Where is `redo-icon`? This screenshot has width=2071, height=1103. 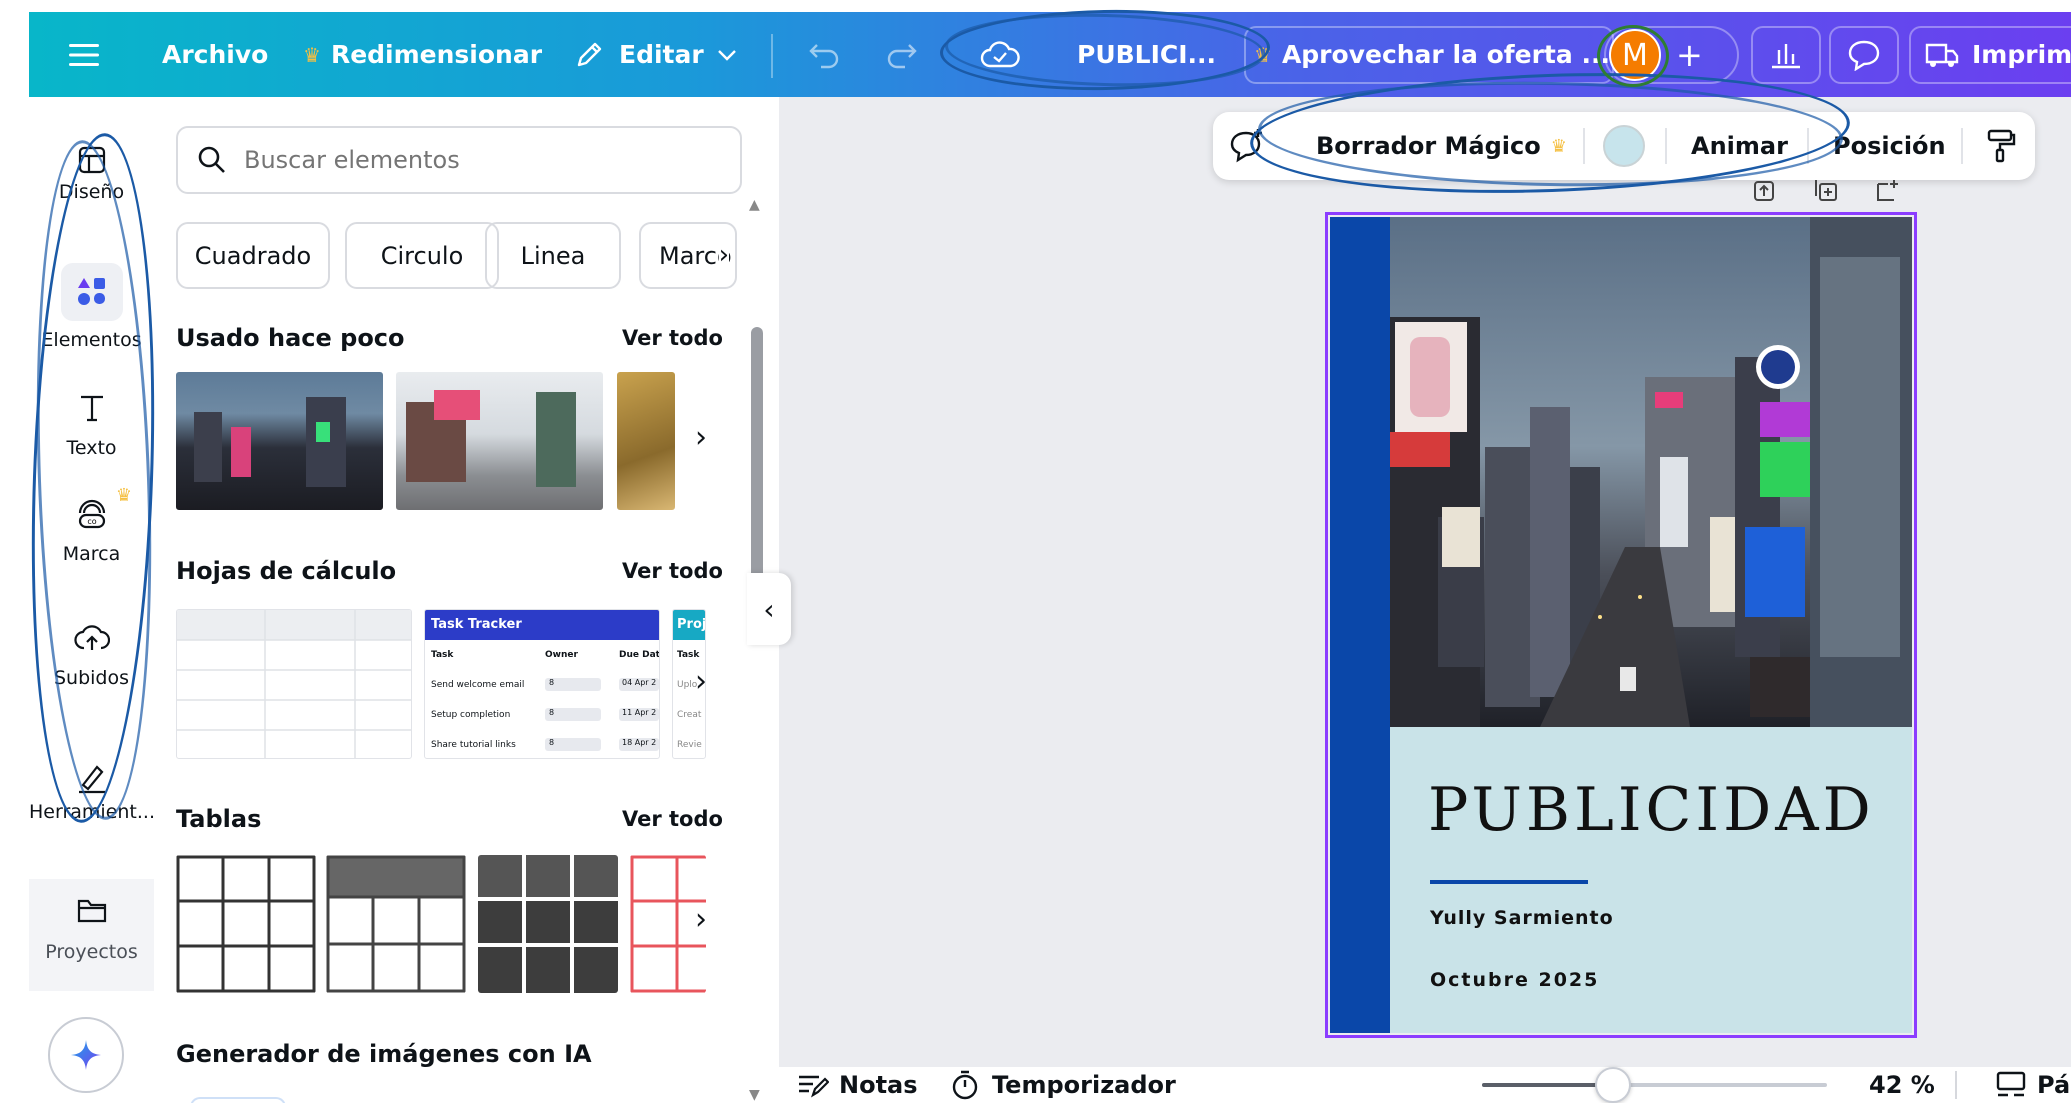
redo-icon is located at coordinates (902, 55).